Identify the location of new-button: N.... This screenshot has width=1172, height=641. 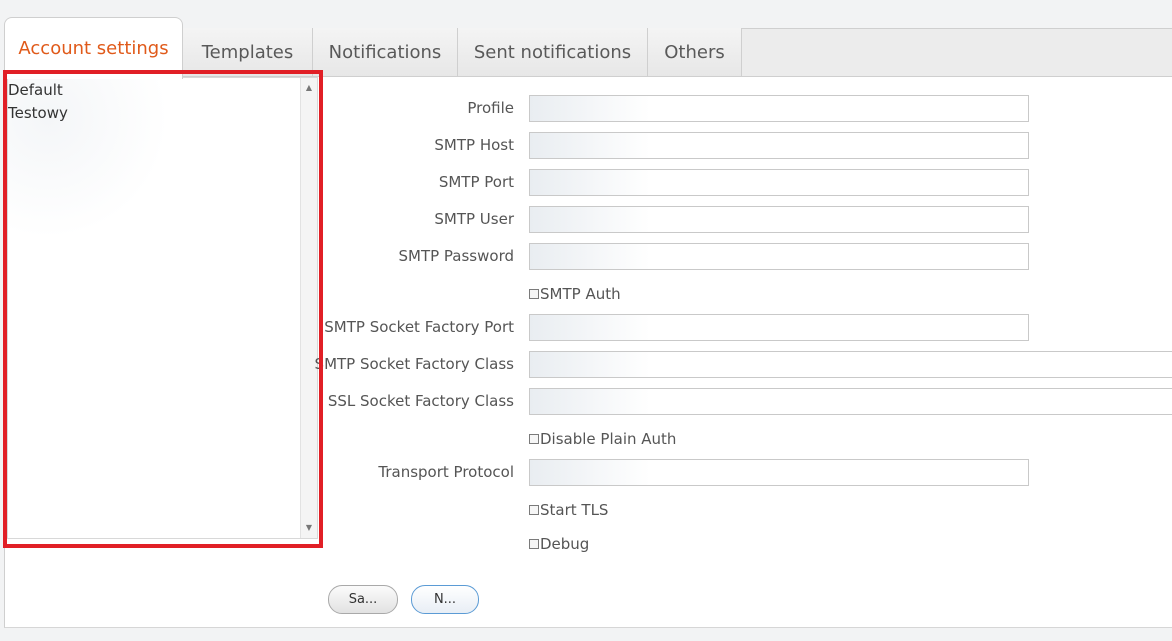
(445, 599).